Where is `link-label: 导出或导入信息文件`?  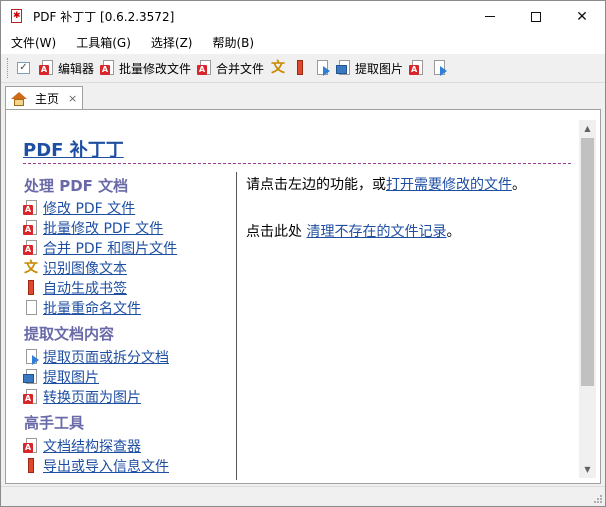 link-label: 导出或导入信息文件 is located at coordinates (106, 467).